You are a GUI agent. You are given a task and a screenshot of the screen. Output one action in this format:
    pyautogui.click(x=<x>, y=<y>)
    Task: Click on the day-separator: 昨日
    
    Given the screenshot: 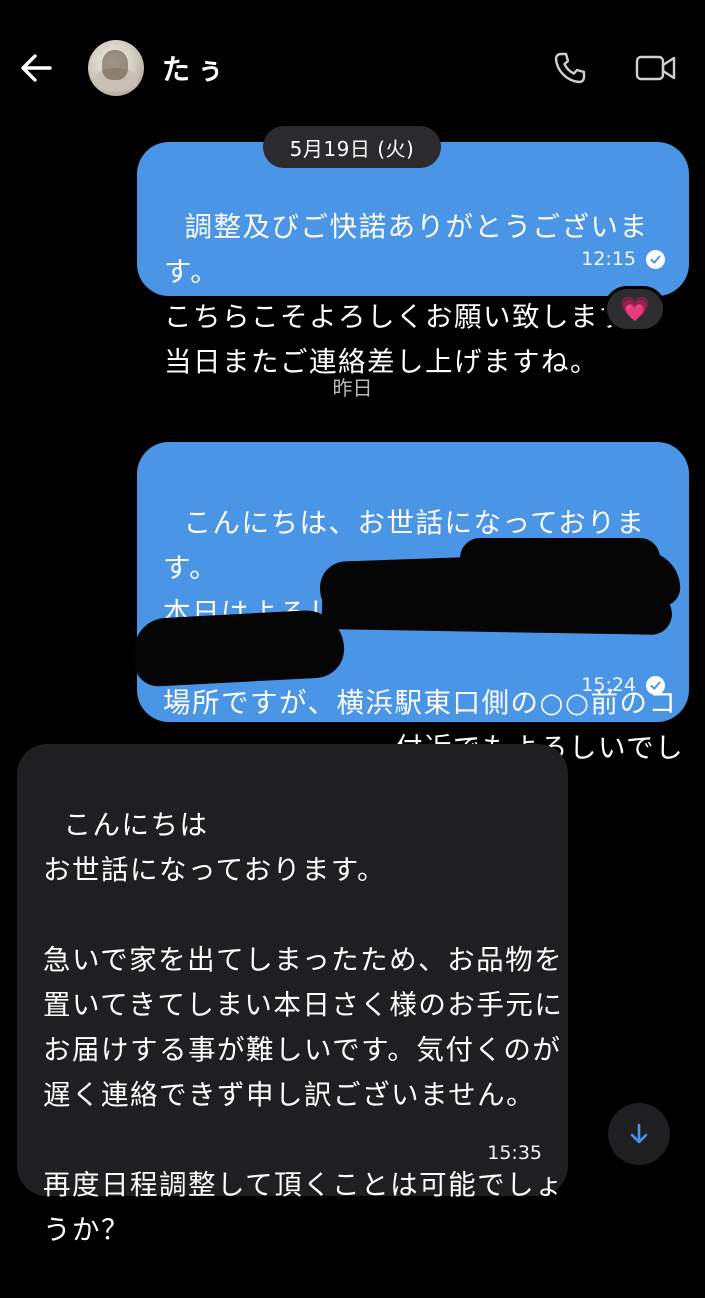 What is the action you would take?
    pyautogui.click(x=352, y=388)
    